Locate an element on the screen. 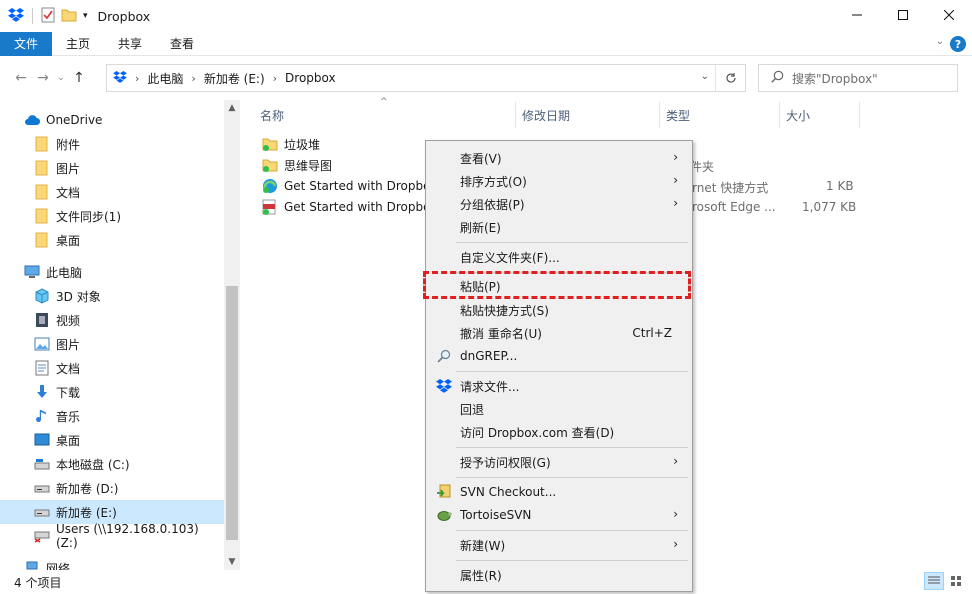  scroll-up-icon: ▲ is located at coordinates (232, 108).